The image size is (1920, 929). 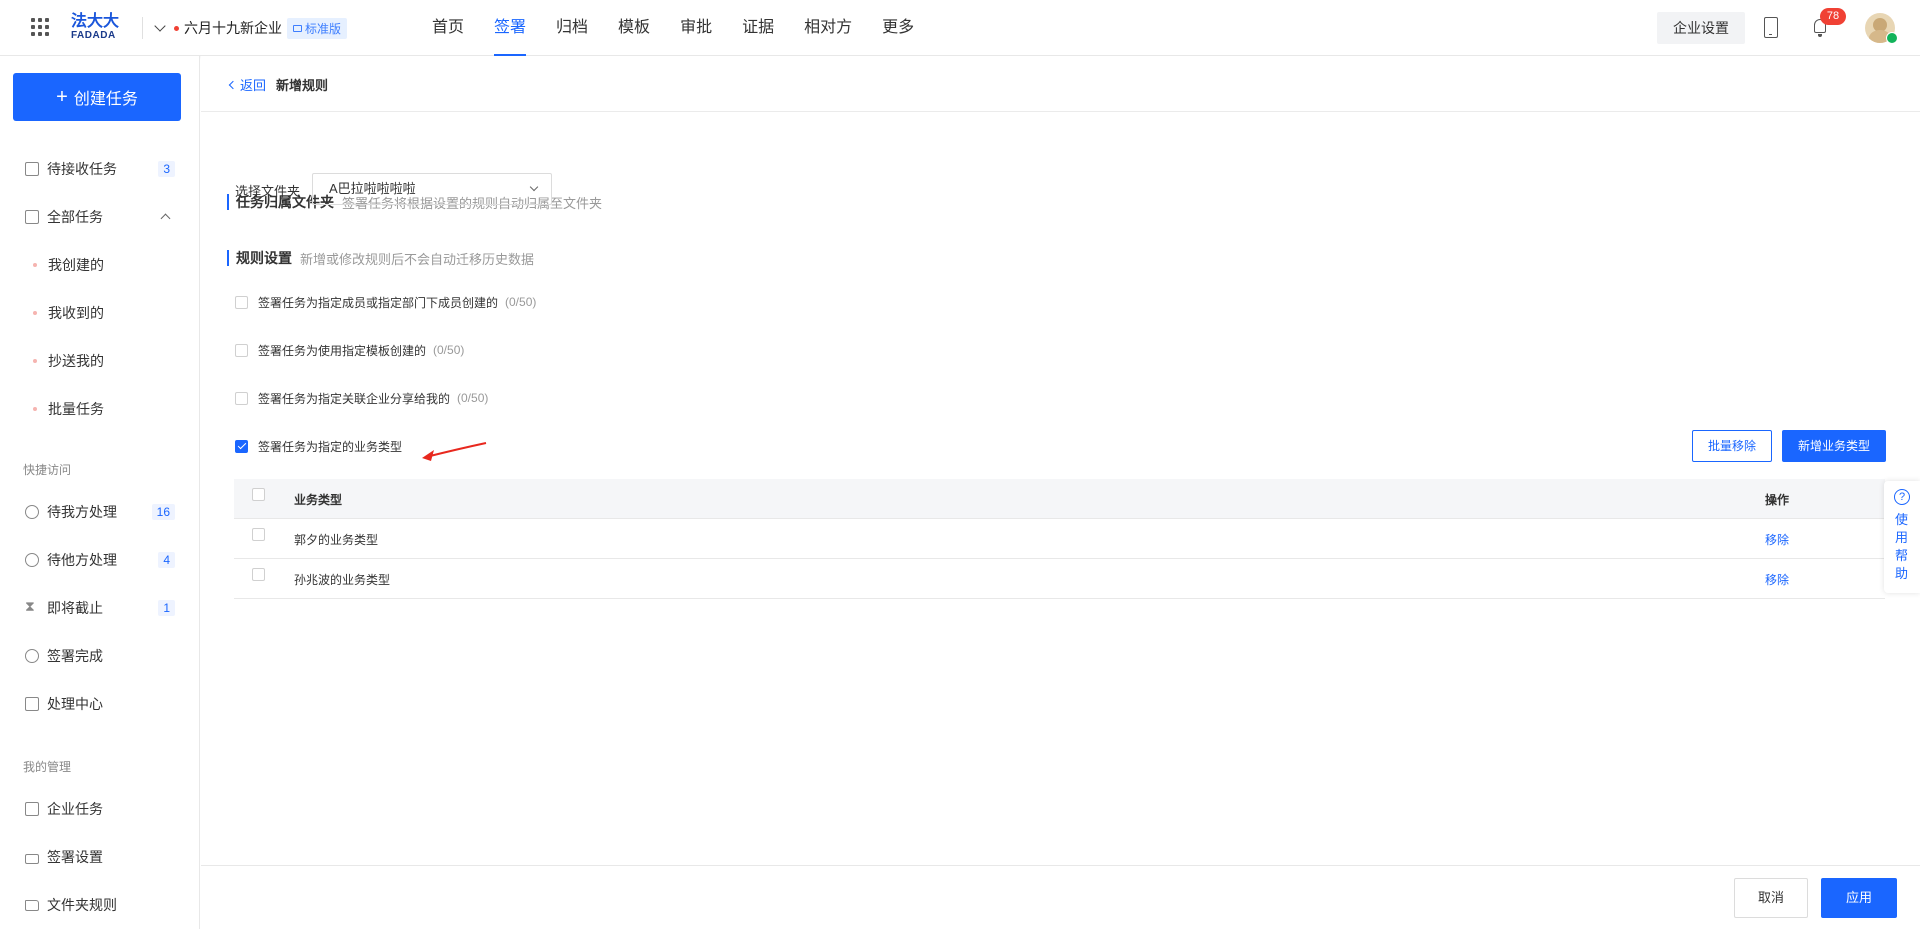 What do you see at coordinates (898, 28) in the screenshot?
I see `nav-more: 更多` at bounding box center [898, 28].